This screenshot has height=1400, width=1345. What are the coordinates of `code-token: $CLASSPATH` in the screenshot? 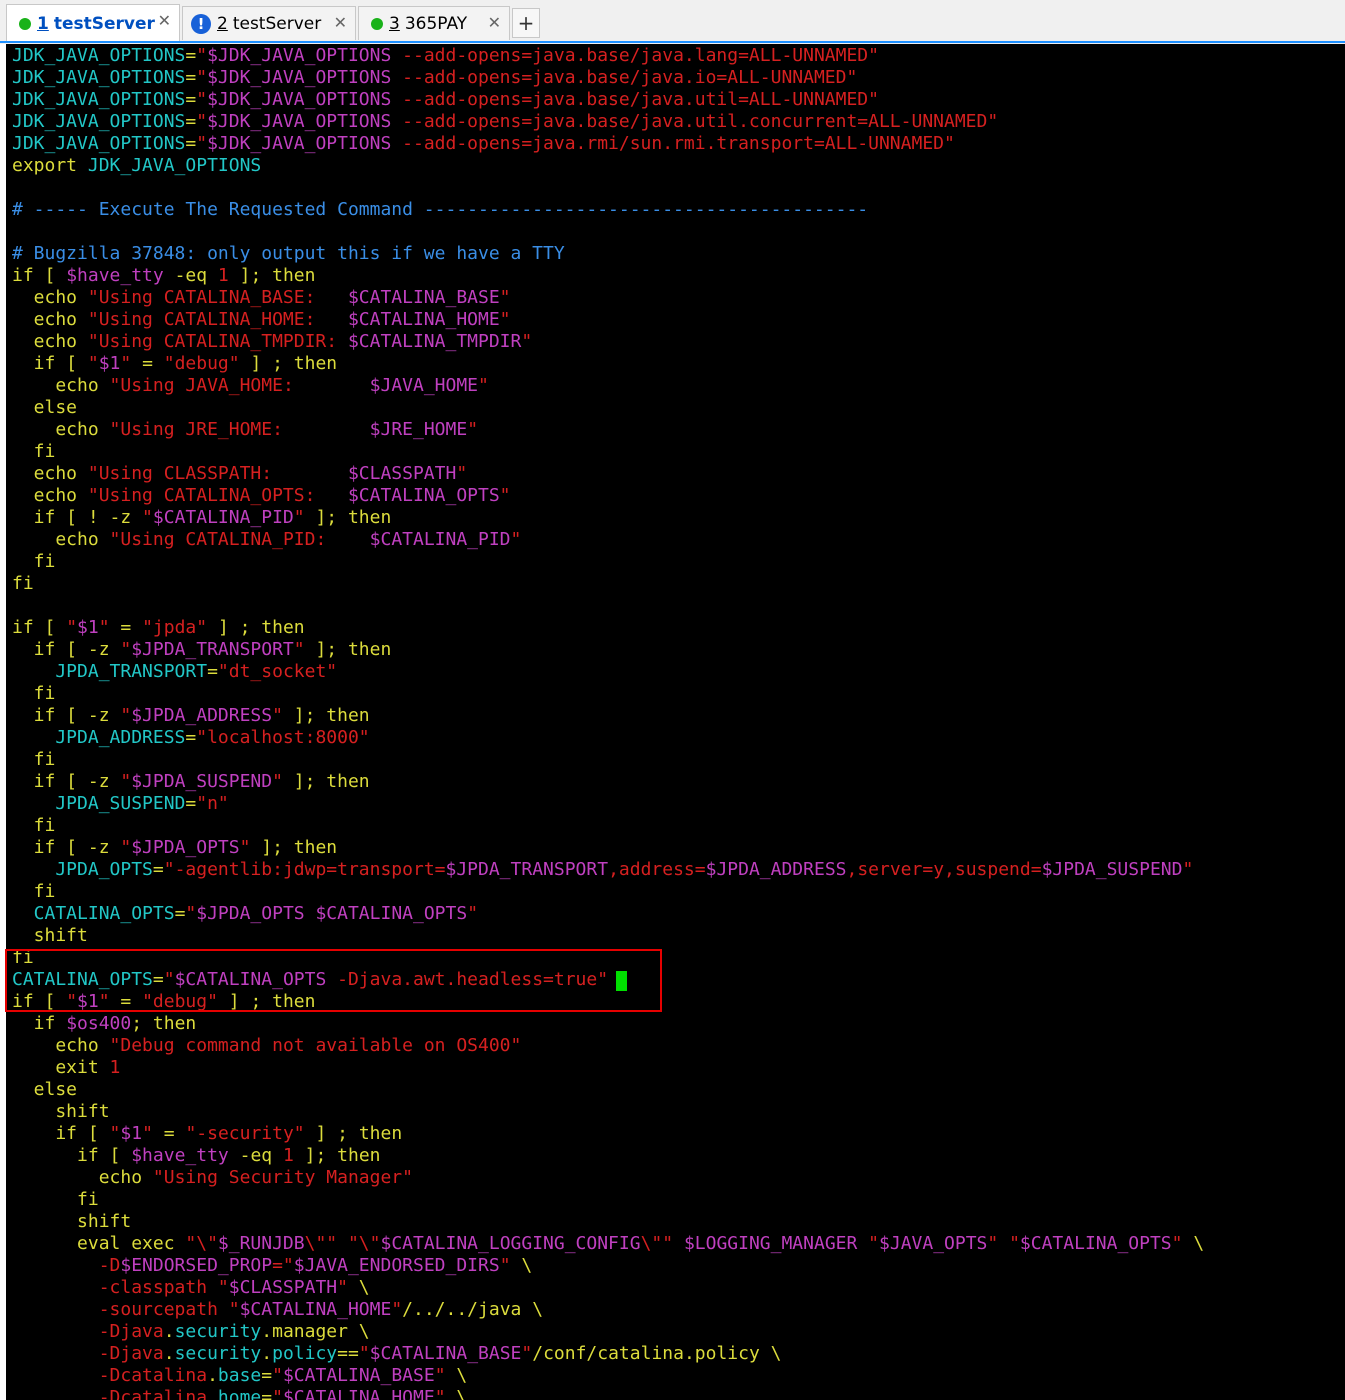 It's located at (283, 1287).